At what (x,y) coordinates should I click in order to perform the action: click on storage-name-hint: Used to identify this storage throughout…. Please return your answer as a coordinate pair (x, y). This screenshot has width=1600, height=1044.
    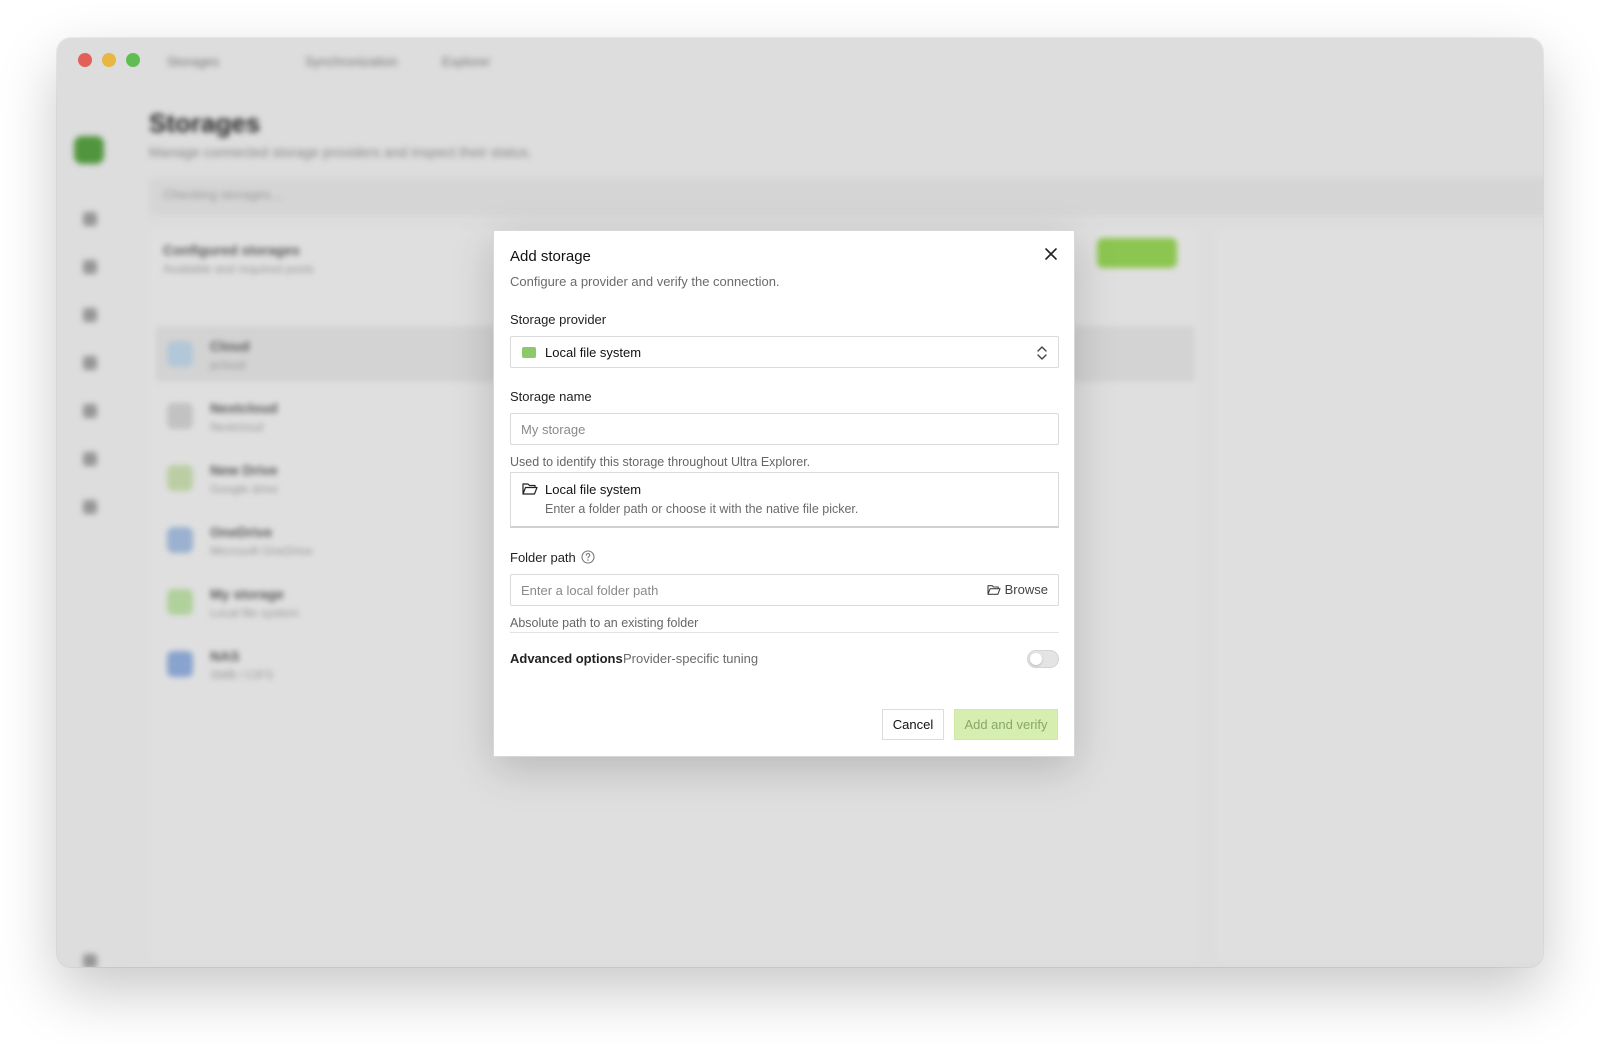
    Looking at the image, I should click on (660, 462).